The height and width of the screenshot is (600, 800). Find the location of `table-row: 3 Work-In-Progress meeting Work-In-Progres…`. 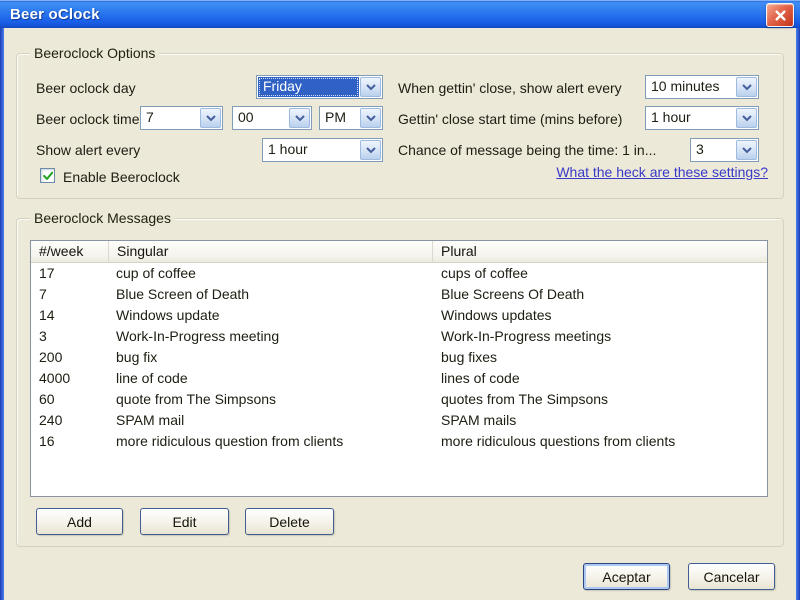

table-row: 3 Work-In-Progress meeting Work-In-Progres… is located at coordinates (399, 336).